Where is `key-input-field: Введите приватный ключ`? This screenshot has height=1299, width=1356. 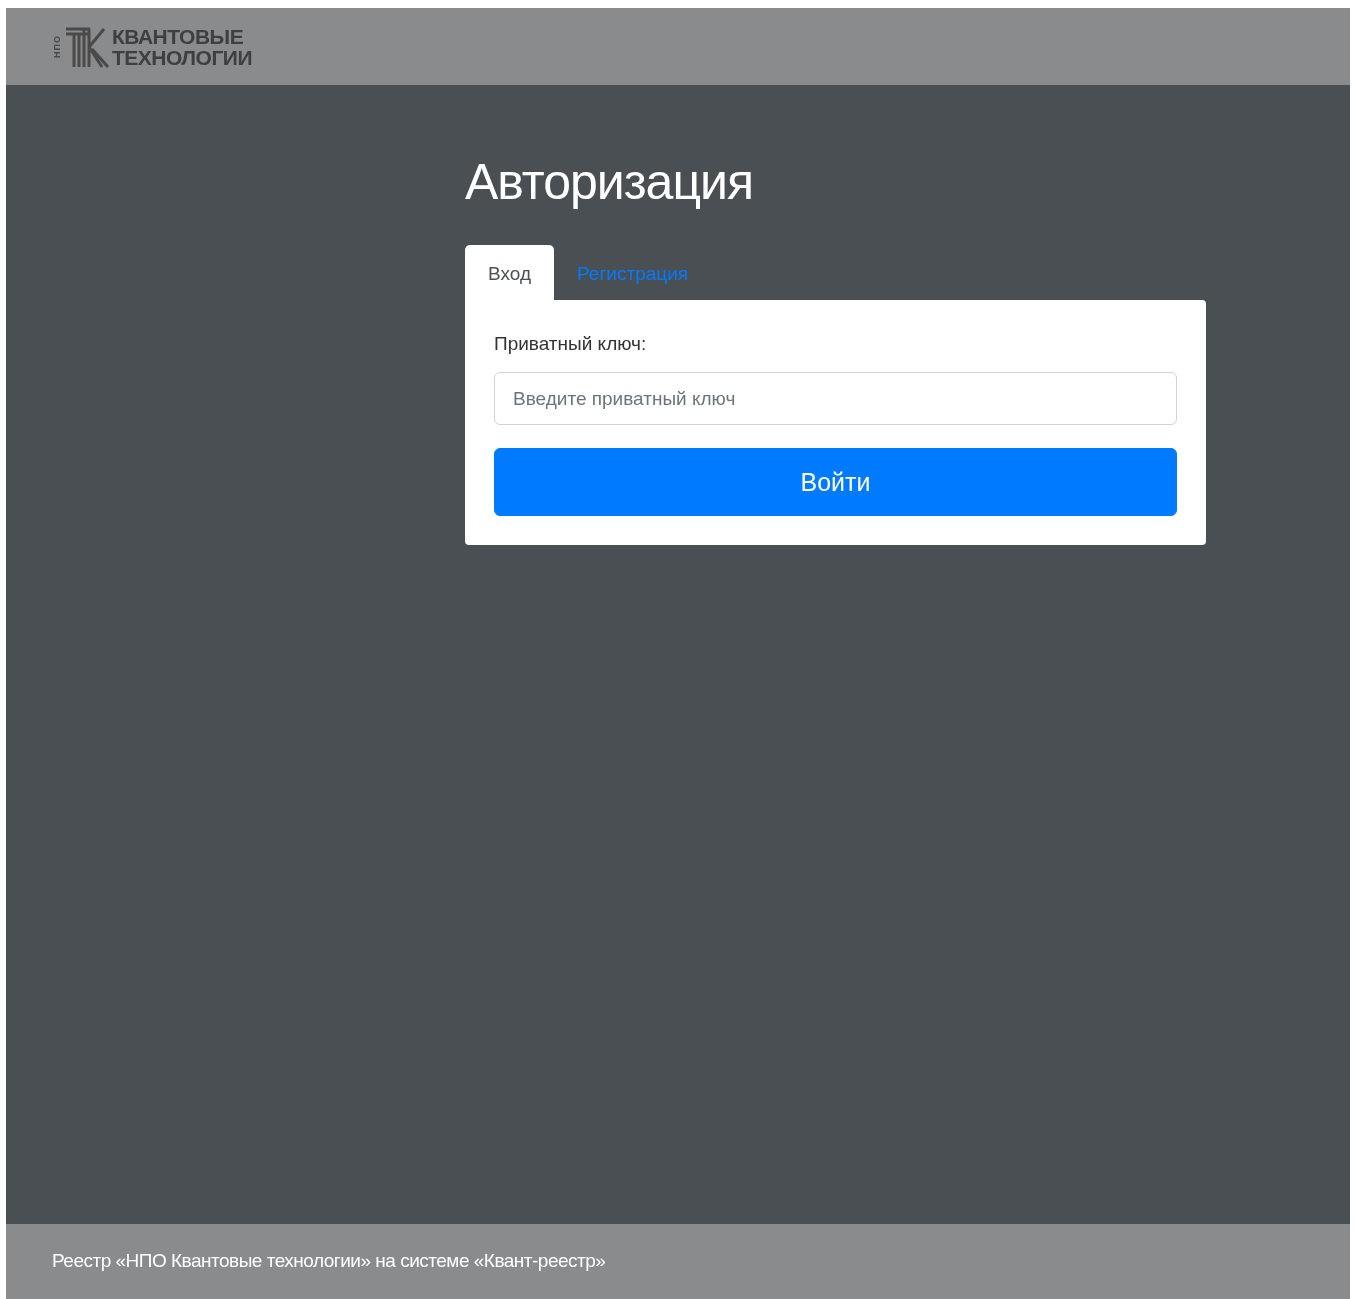
key-input-field: Введите приватный ключ is located at coordinates (835, 399).